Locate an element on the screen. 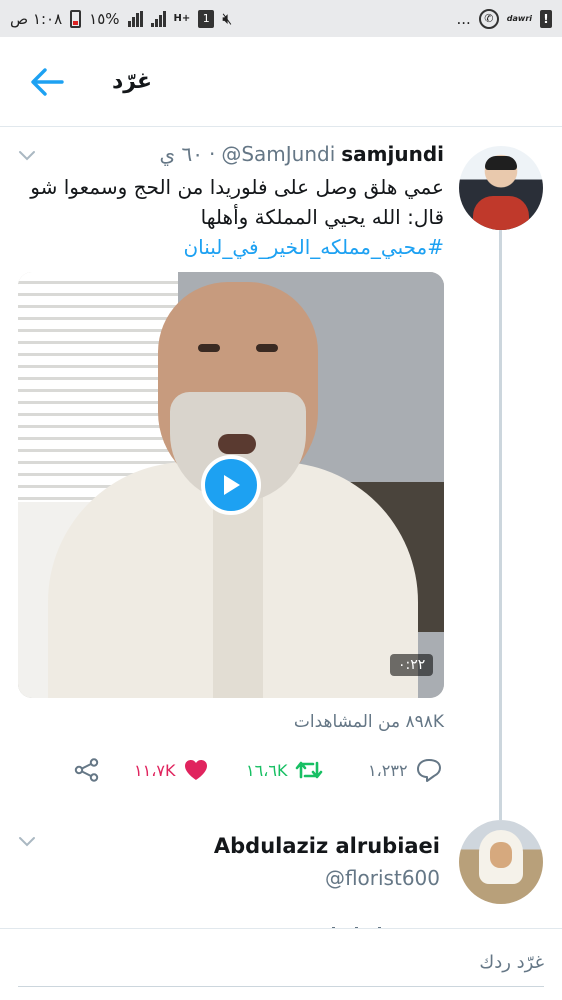 The width and height of the screenshot is (562, 1000). whatsapp-icon: ✆ is located at coordinates (488, 18).